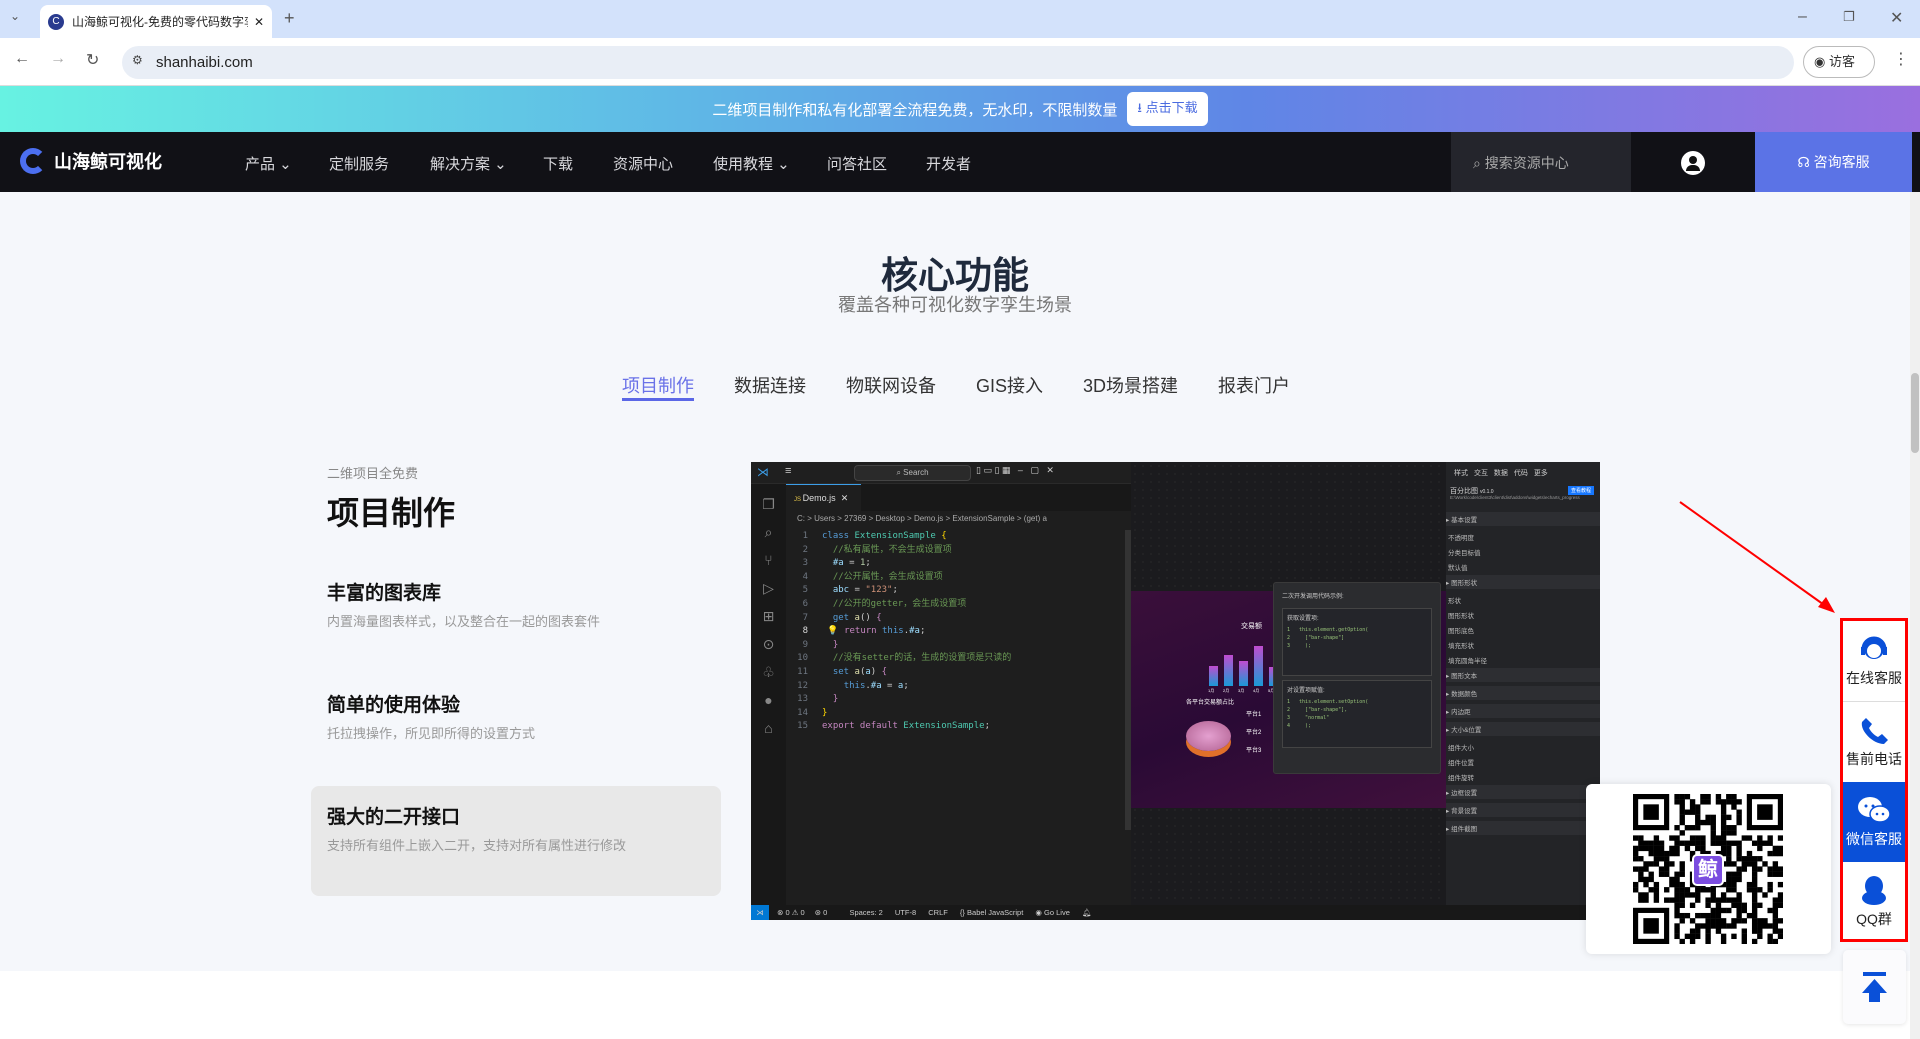  What do you see at coordinates (393, 703) in the screenshot?
I see `feature-item-title: 简单的使用体验` at bounding box center [393, 703].